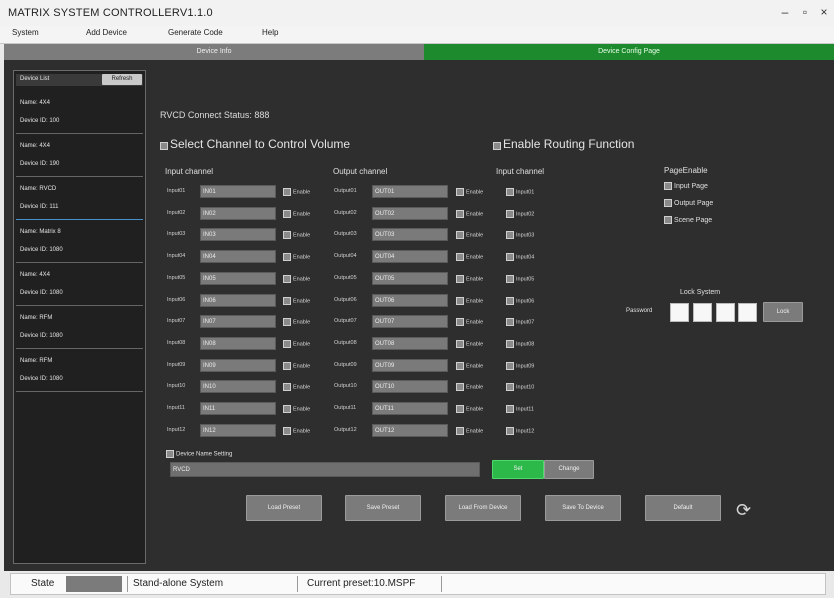 The height and width of the screenshot is (598, 834). Describe the element at coordinates (785, 12) in the screenshot. I see `minimize-icon: –` at that location.